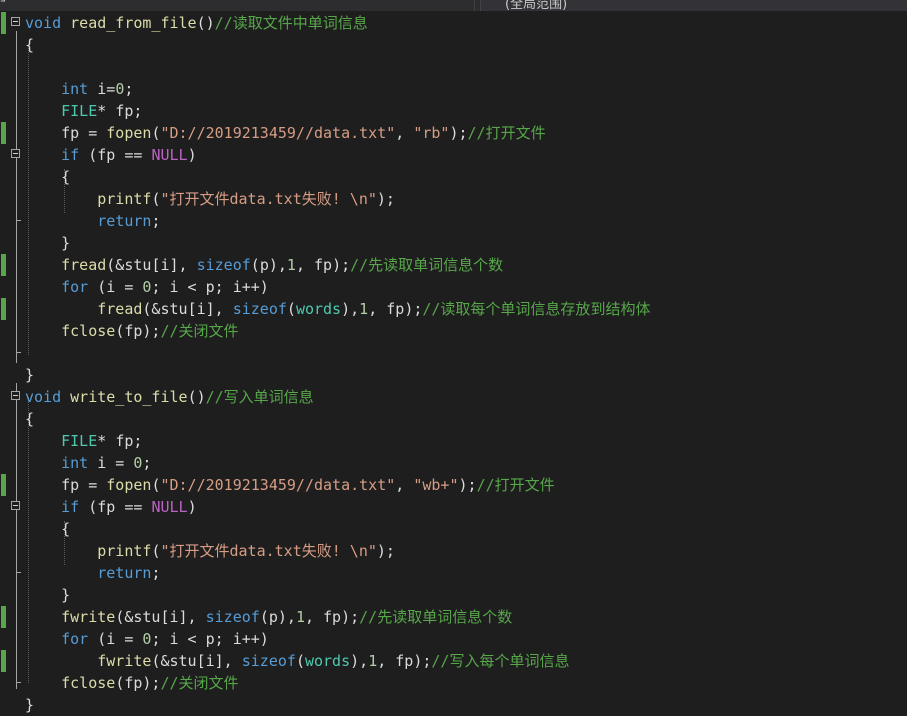  I want to click on code-line: void read_from_file()//读取文件中单词信息, so click(453, 23).